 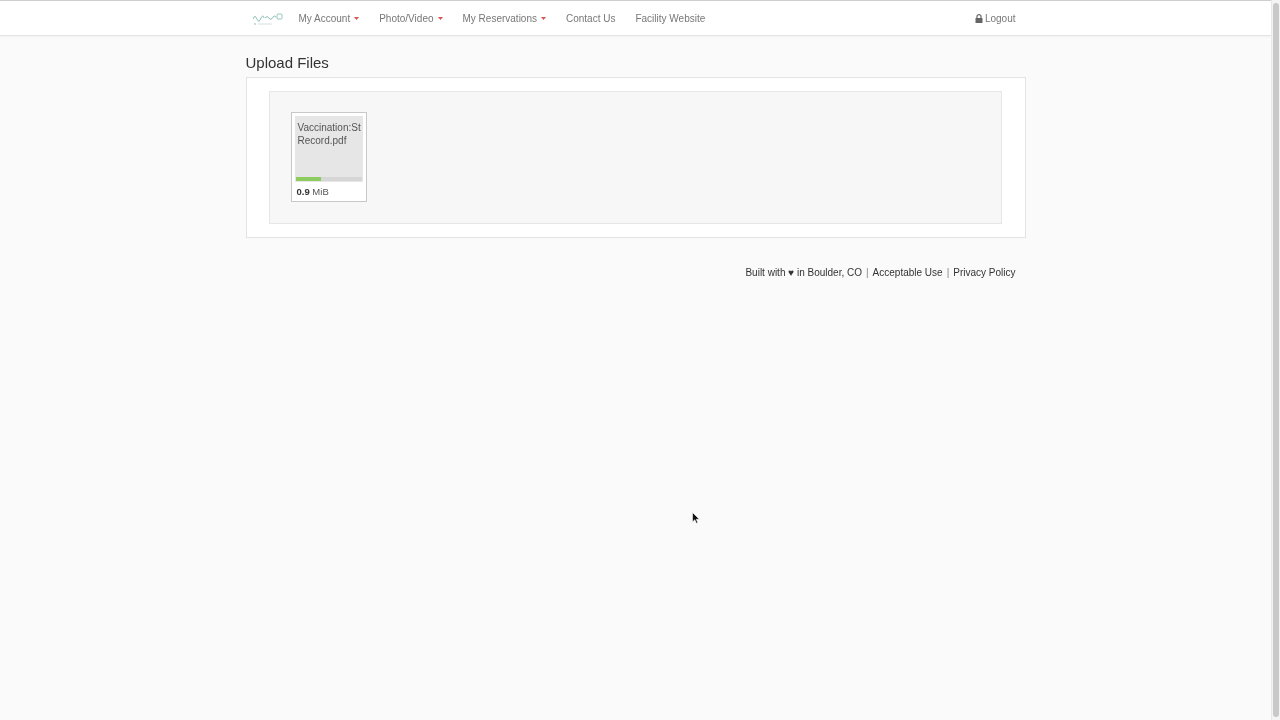 What do you see at coordinates (328, 134) in the screenshot?
I see `file-name: Vaccination:St Record.pdf` at bounding box center [328, 134].